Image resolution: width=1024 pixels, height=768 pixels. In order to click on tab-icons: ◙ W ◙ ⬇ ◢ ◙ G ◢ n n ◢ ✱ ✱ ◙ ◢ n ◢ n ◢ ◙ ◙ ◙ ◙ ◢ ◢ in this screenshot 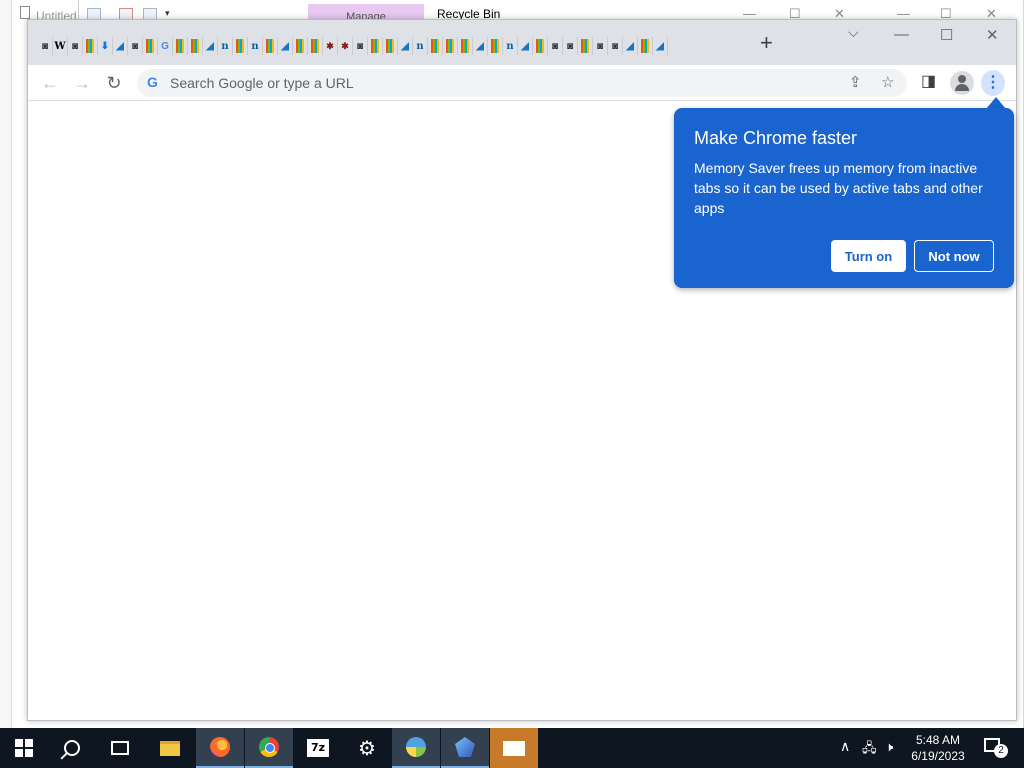, I will do `click(353, 46)`.